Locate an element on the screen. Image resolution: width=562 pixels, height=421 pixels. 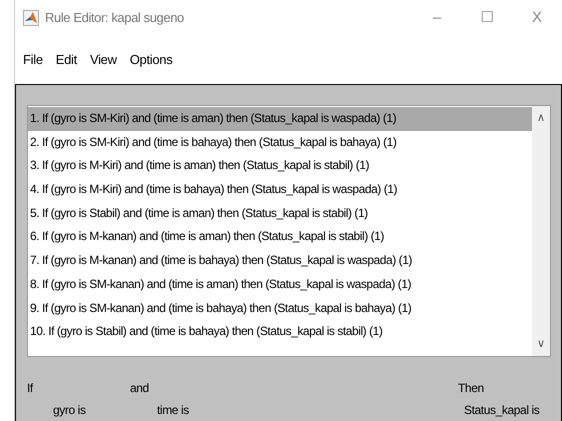
and-label: and is located at coordinates (140, 388).